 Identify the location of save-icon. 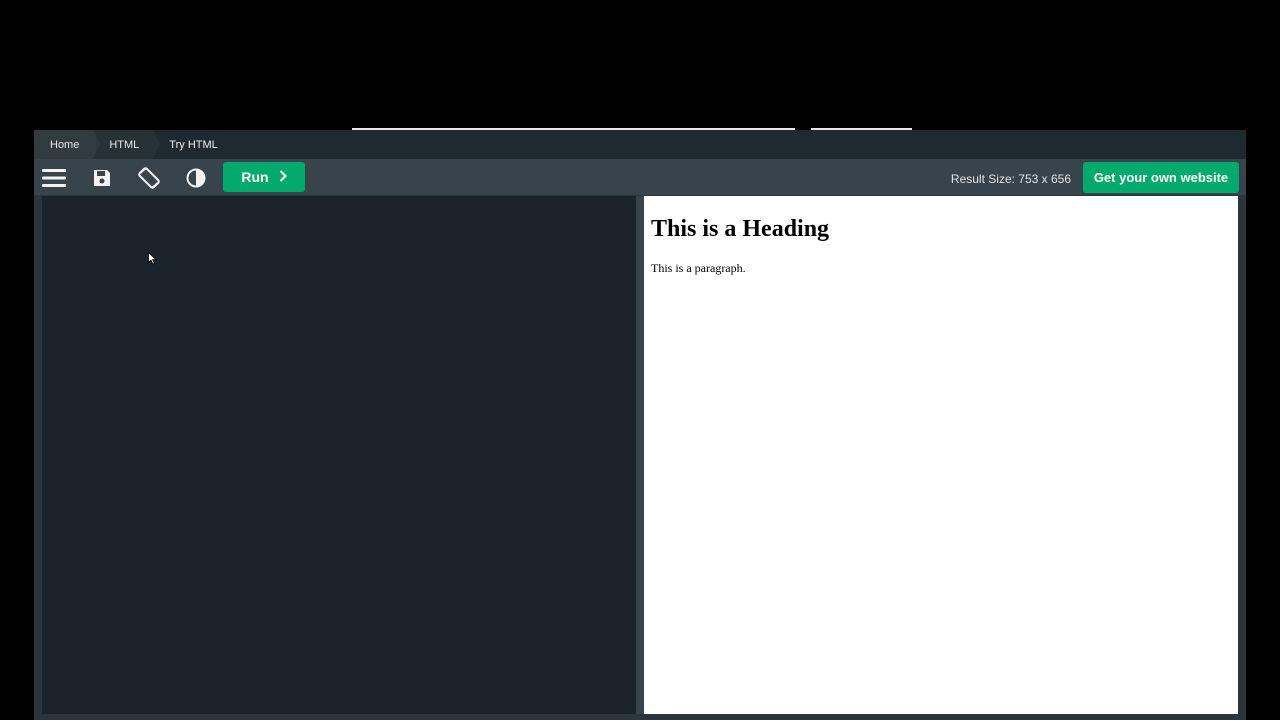
(102, 178).